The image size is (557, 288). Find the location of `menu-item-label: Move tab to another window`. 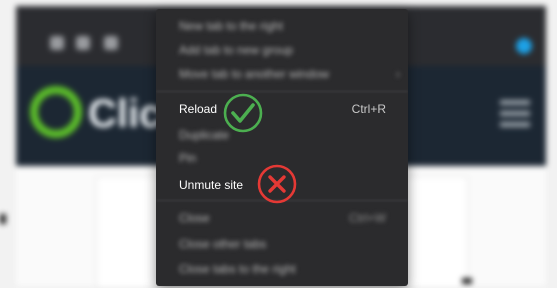

menu-item-label: Move tab to another window is located at coordinates (254, 74).